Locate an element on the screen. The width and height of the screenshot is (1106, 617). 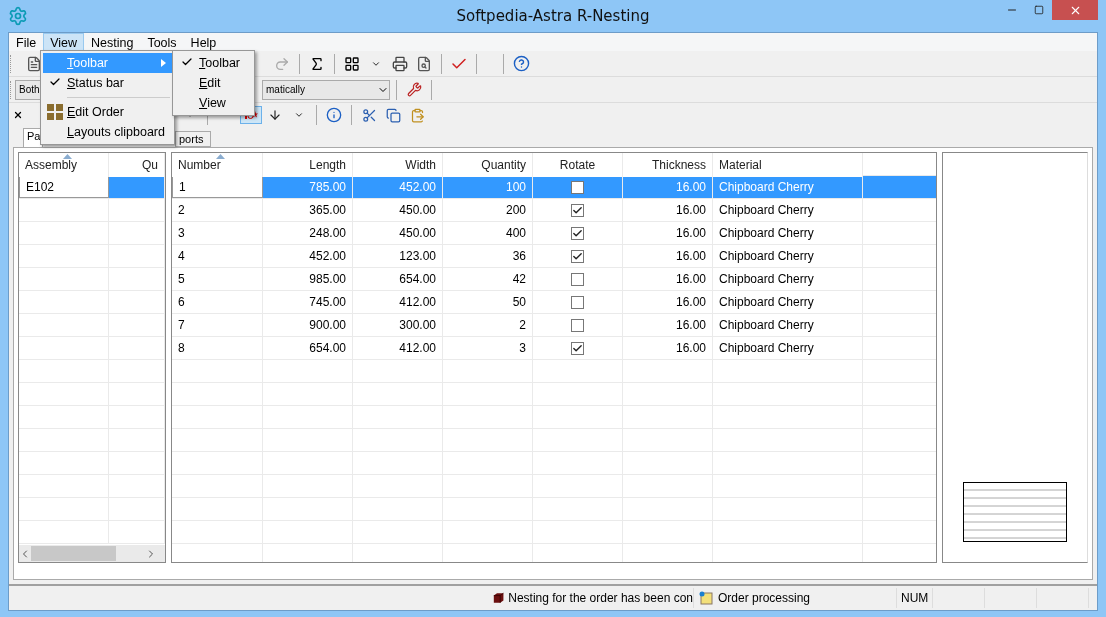
table-cell: 985.00 is located at coordinates (308, 279).